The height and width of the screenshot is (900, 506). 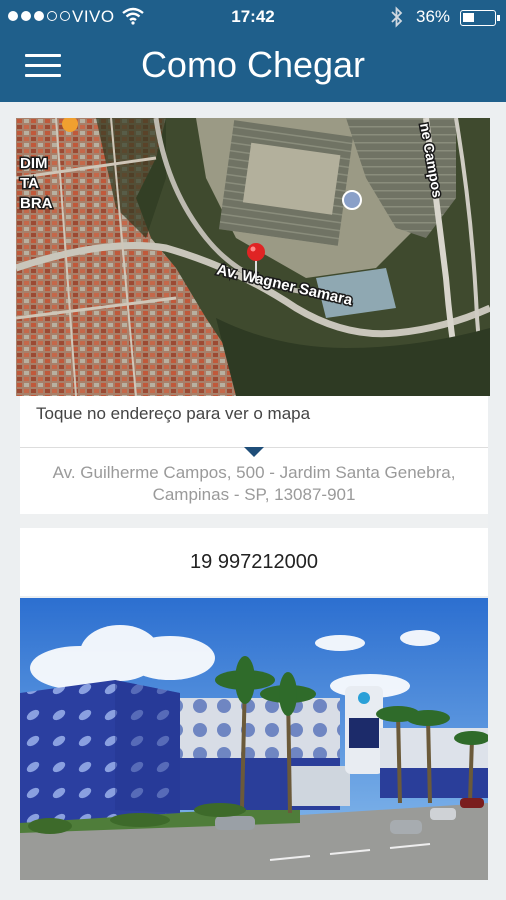 I want to click on district-label-3: BRA, so click(x=36, y=203).